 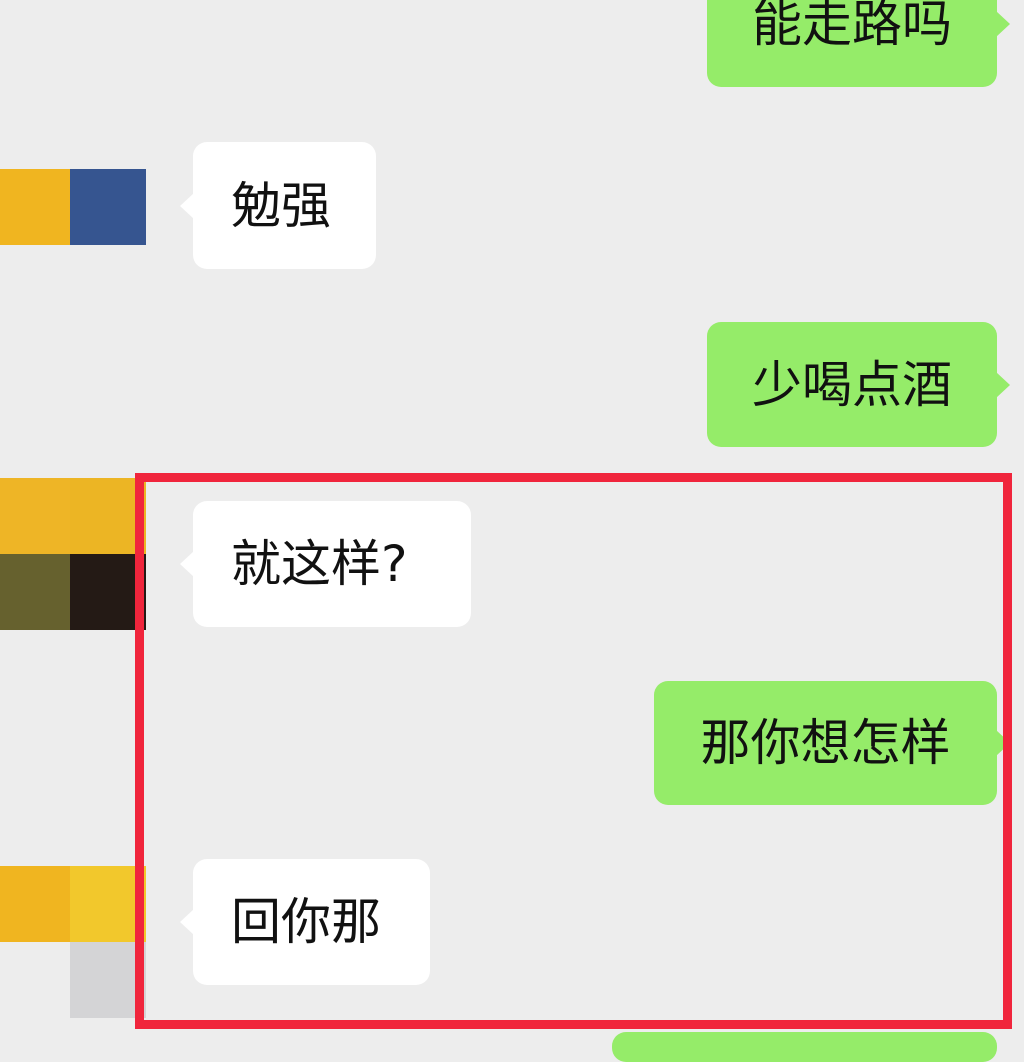 I want to click on message-bubble-received: 勉强, so click(x=278, y=205).